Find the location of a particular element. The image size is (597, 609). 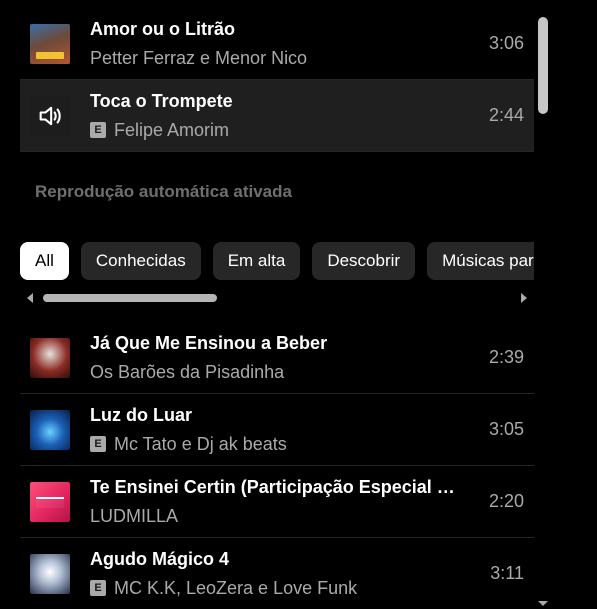

song-artist: E Felipe Amorim is located at coordinates (277, 130).